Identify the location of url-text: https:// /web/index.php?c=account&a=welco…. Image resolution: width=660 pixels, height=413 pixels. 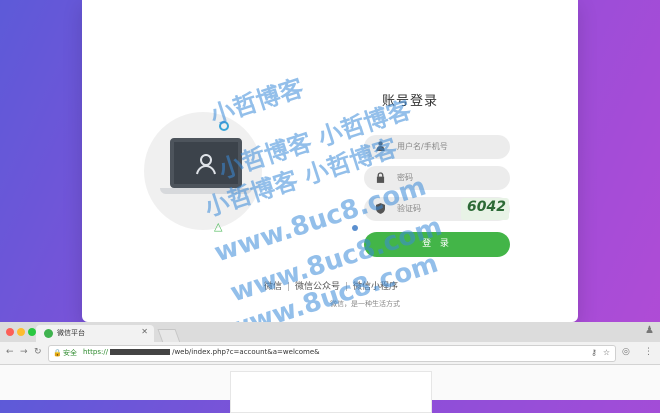
(201, 352).